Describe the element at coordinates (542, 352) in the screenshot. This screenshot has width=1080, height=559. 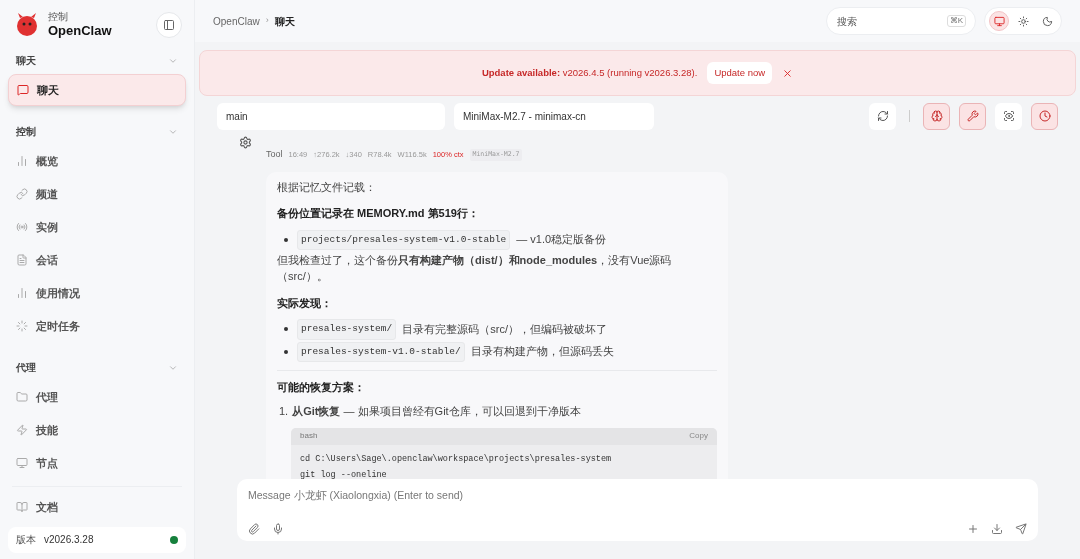
I see `list-item-text: 目录有构建产物，但源码丢失` at that location.